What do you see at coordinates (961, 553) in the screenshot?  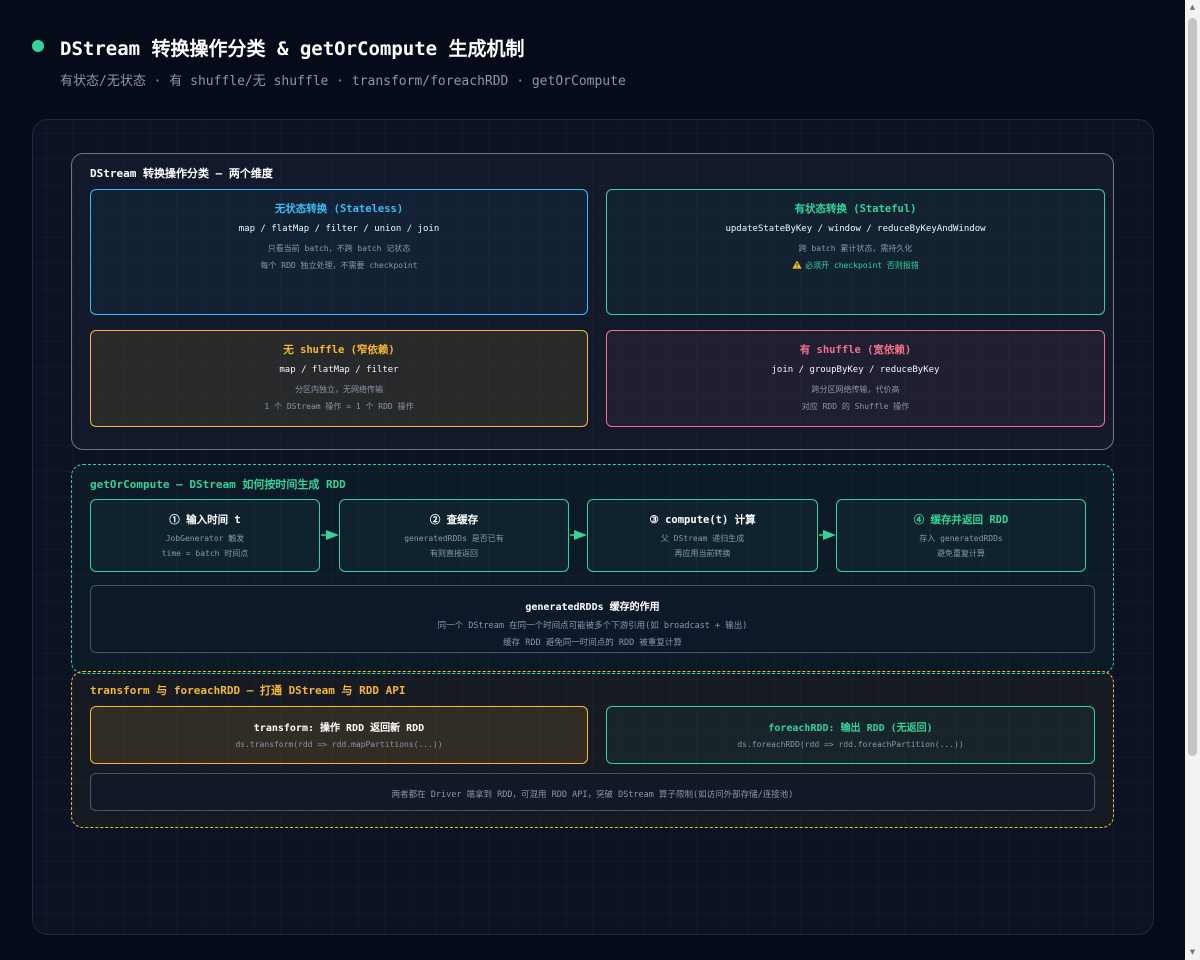 I see `step-4-line-2: 避免重复计算` at bounding box center [961, 553].